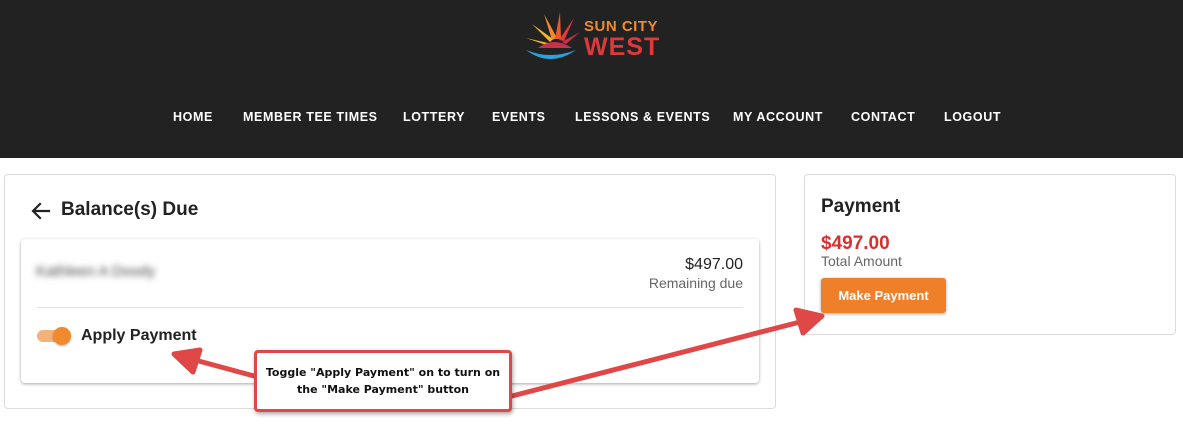 Image resolution: width=1183 pixels, height=425 pixels. I want to click on logo-text-west: WEST, so click(622, 47).